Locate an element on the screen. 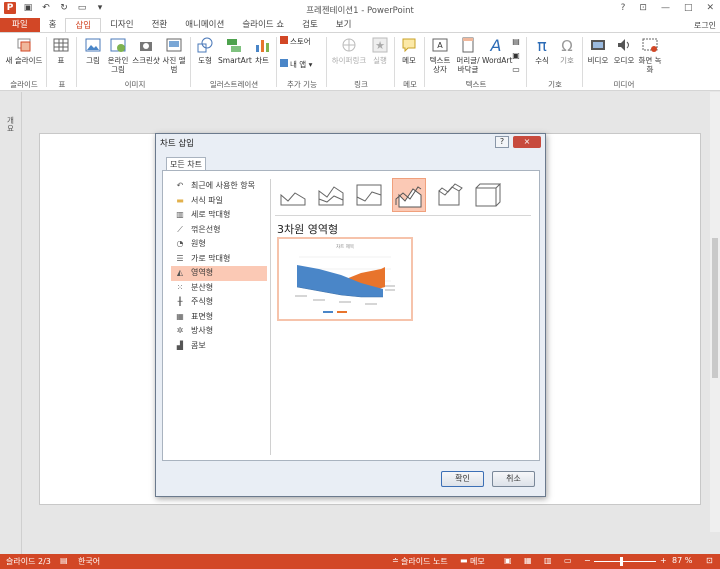 The width and height of the screenshot is (720, 569). subtype-3d-area is located at coordinates (409, 195).